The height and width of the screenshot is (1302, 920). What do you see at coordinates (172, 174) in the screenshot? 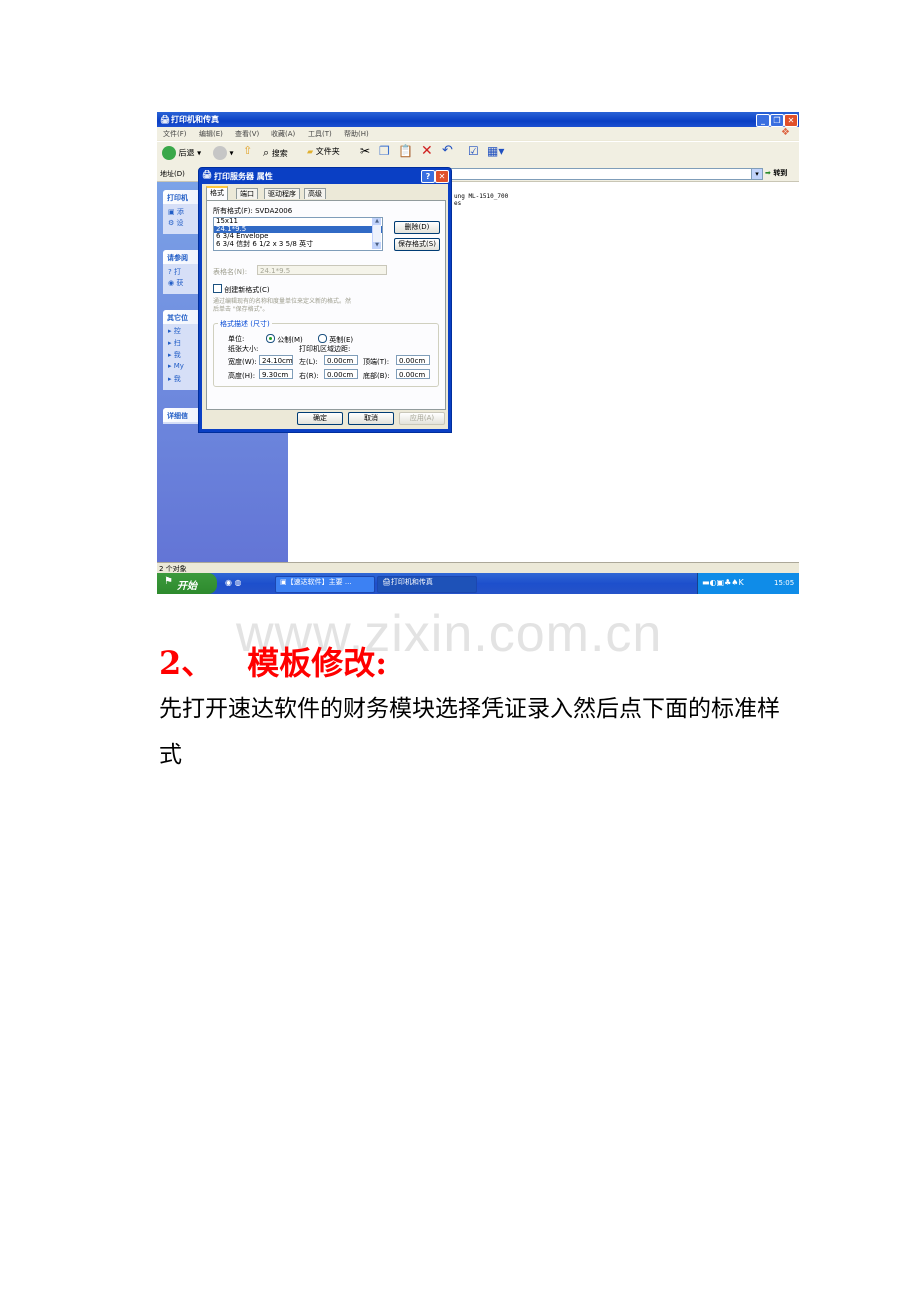
I see `address-label: 地址(D)` at bounding box center [172, 174].